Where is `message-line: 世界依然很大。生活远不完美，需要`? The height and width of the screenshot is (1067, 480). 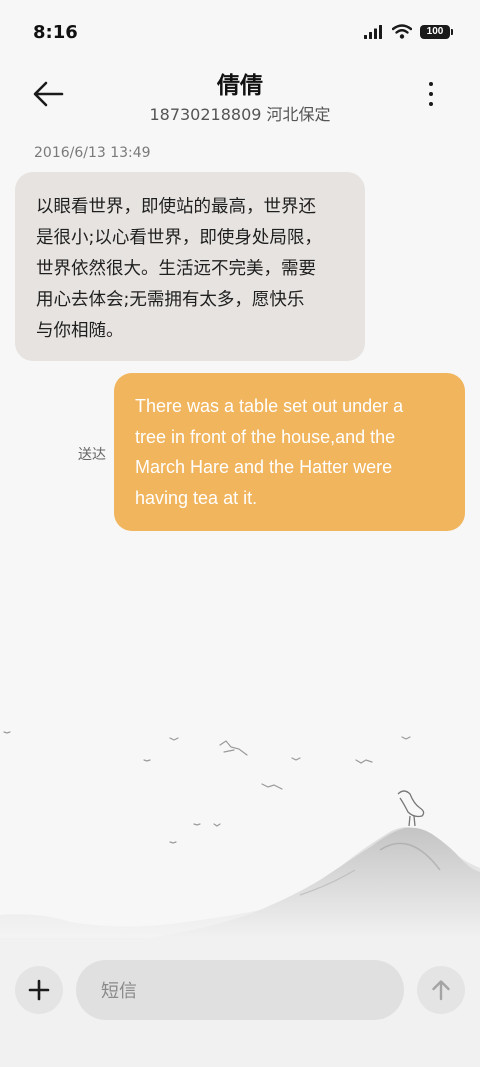
message-line: 世界依然很大。生活远不完美，需要 is located at coordinates (176, 269).